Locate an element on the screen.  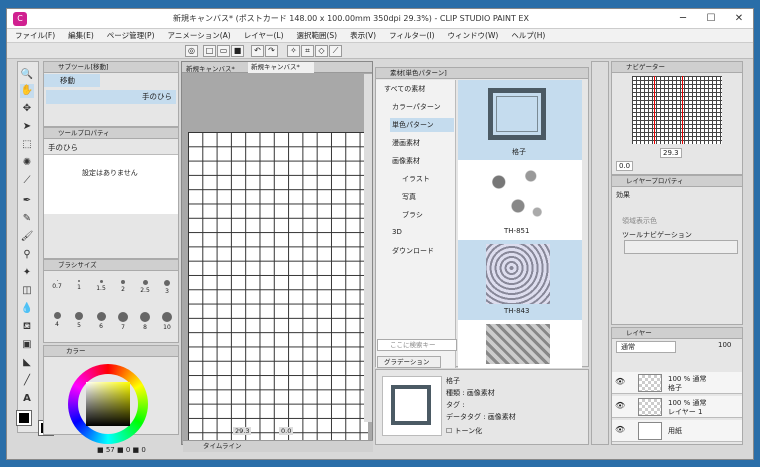
transform-icon: ⌗ is located at coordinates (307, 51).